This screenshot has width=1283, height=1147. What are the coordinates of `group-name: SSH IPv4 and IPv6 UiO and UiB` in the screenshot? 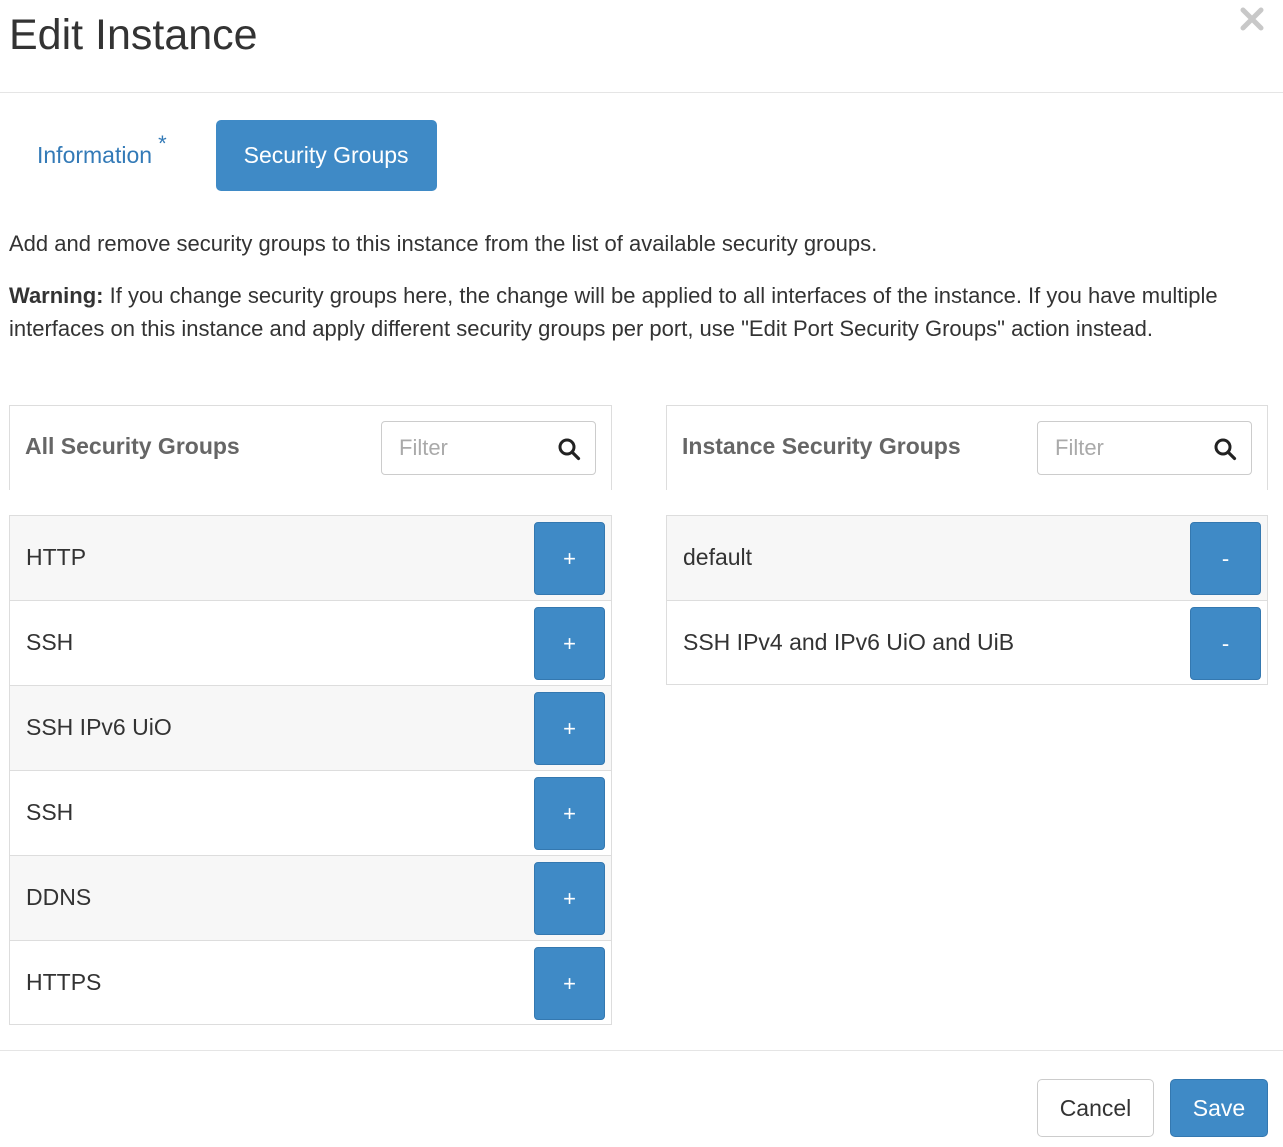 It's located at (849, 642).